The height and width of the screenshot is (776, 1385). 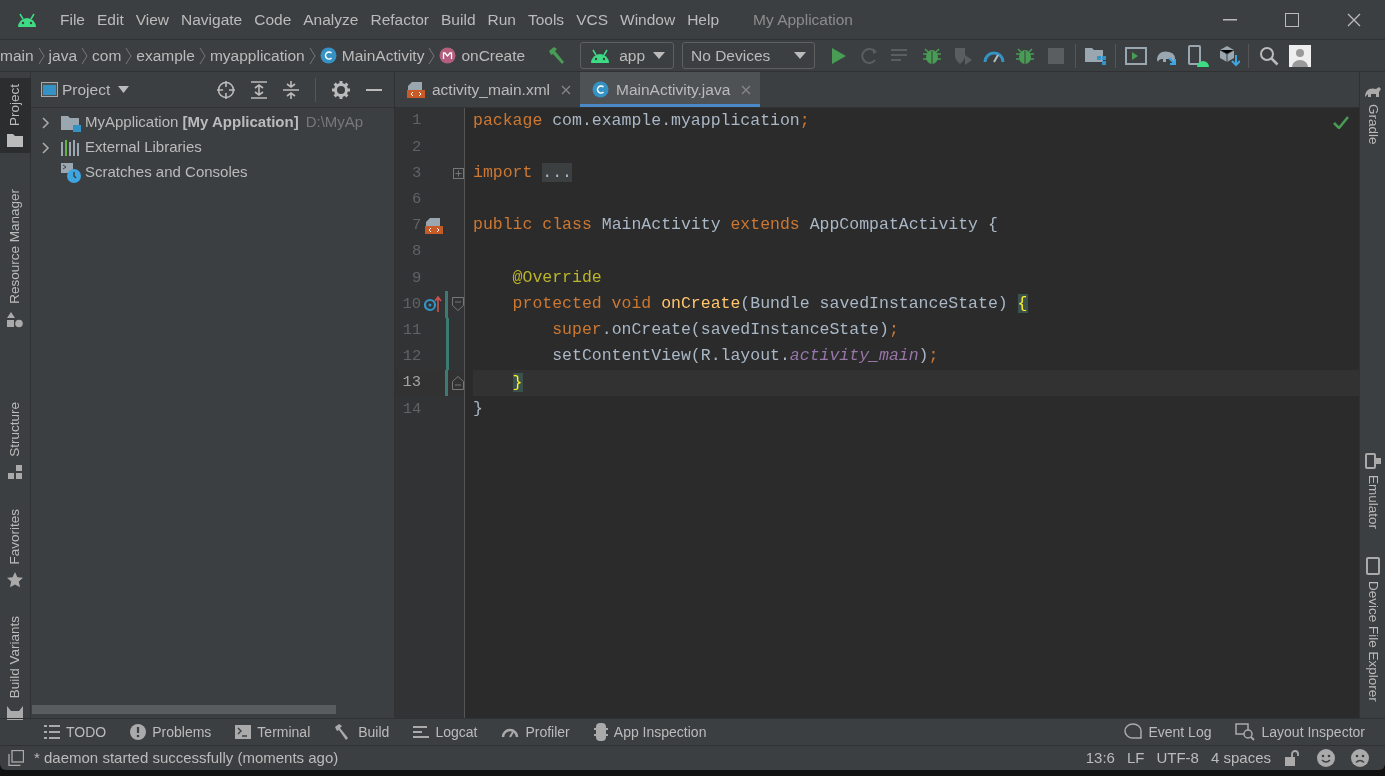 What do you see at coordinates (400, 19) in the screenshot?
I see `menu-item: Refactor` at bounding box center [400, 19].